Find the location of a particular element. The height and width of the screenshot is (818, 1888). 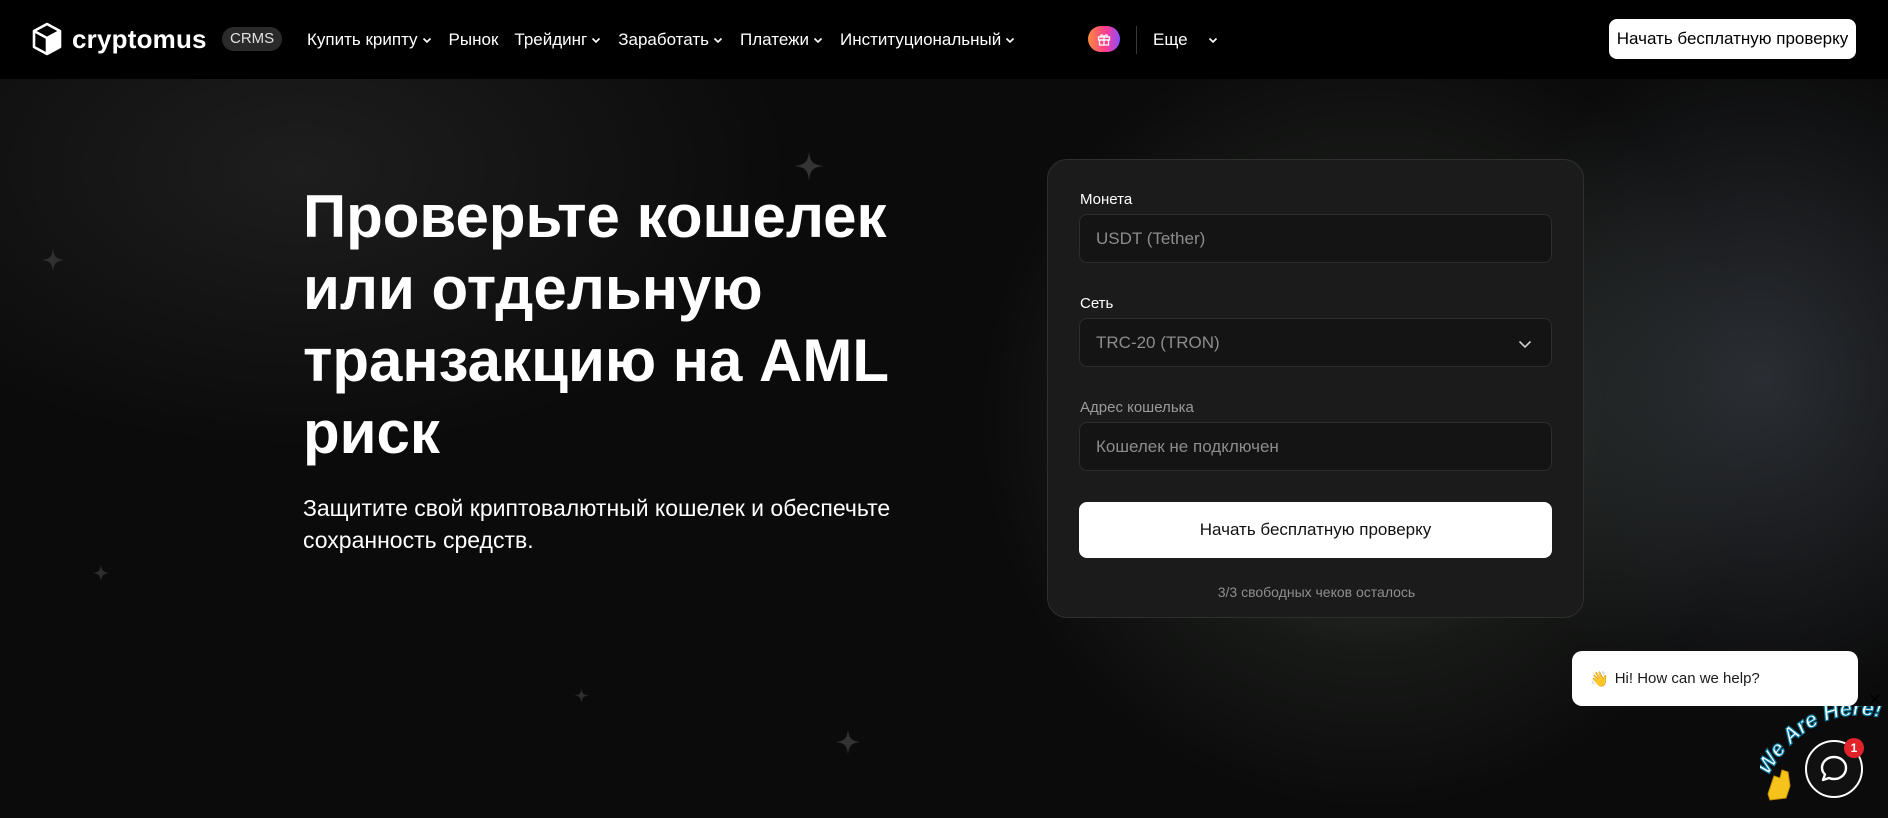

coin-value: USDT (Tether) is located at coordinates (1151, 238).